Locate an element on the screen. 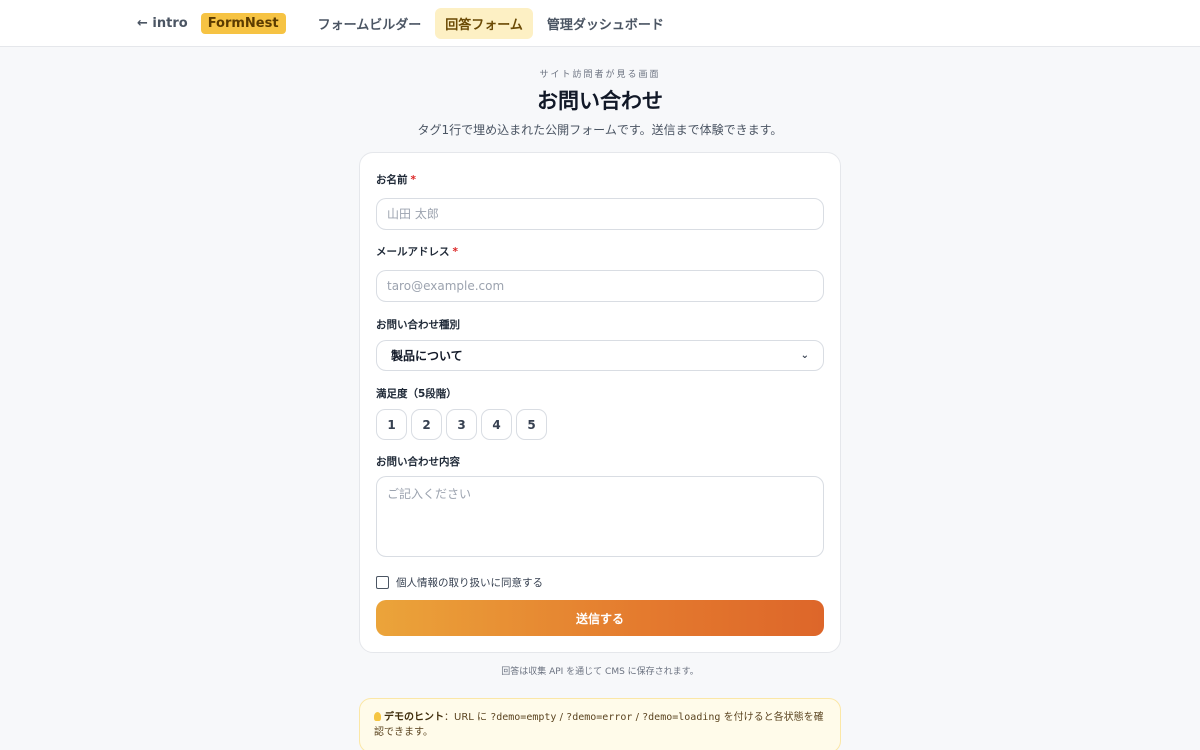 The height and width of the screenshot is (750, 1200). name-label-text: お名前 is located at coordinates (392, 180).